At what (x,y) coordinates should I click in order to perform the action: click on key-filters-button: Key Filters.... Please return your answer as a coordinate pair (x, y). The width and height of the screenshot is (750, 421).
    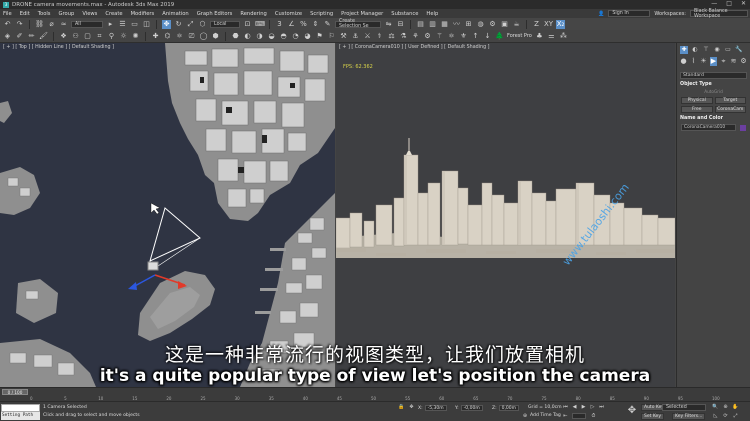
    Looking at the image, I should click on (689, 416).